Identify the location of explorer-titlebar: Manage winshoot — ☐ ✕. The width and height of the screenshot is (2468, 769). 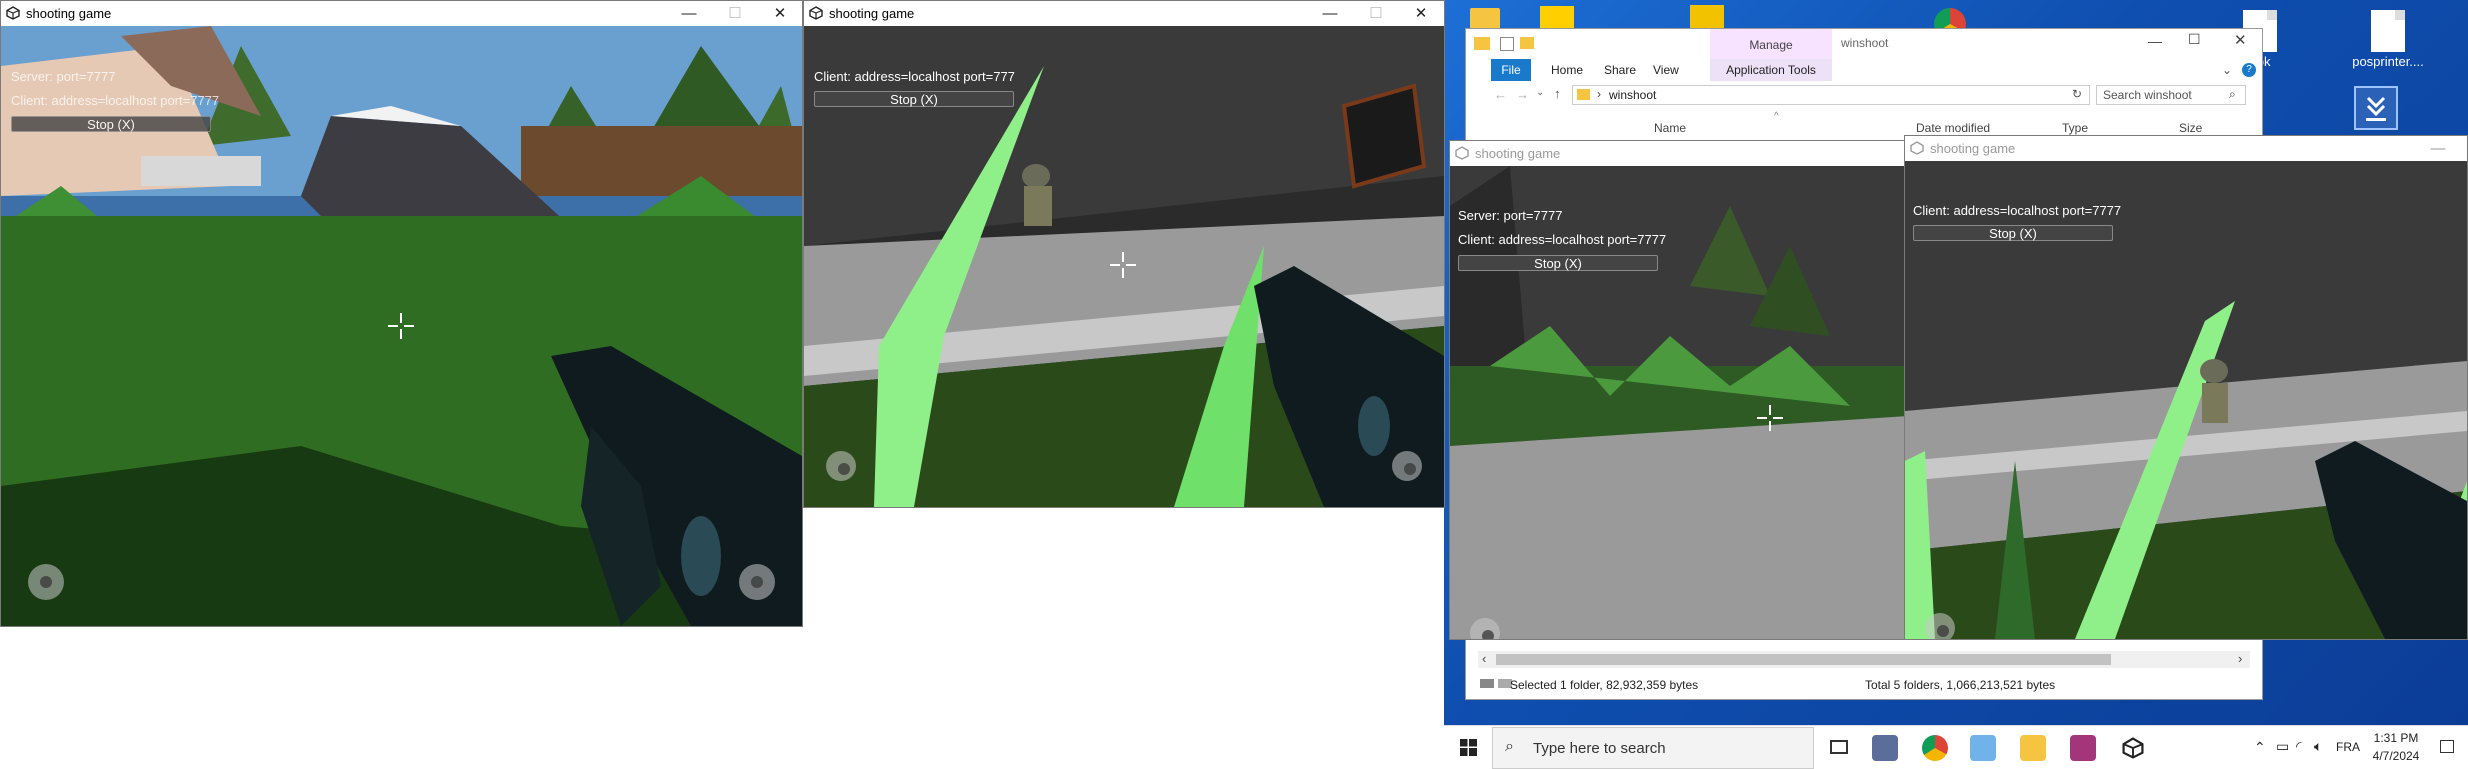
(1864, 44).